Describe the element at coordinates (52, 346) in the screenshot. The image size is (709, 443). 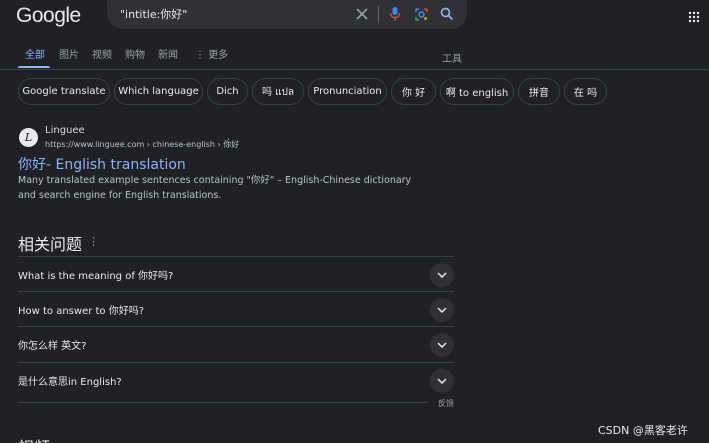
I see `related-question-text: 你怎么样 英文?` at that location.